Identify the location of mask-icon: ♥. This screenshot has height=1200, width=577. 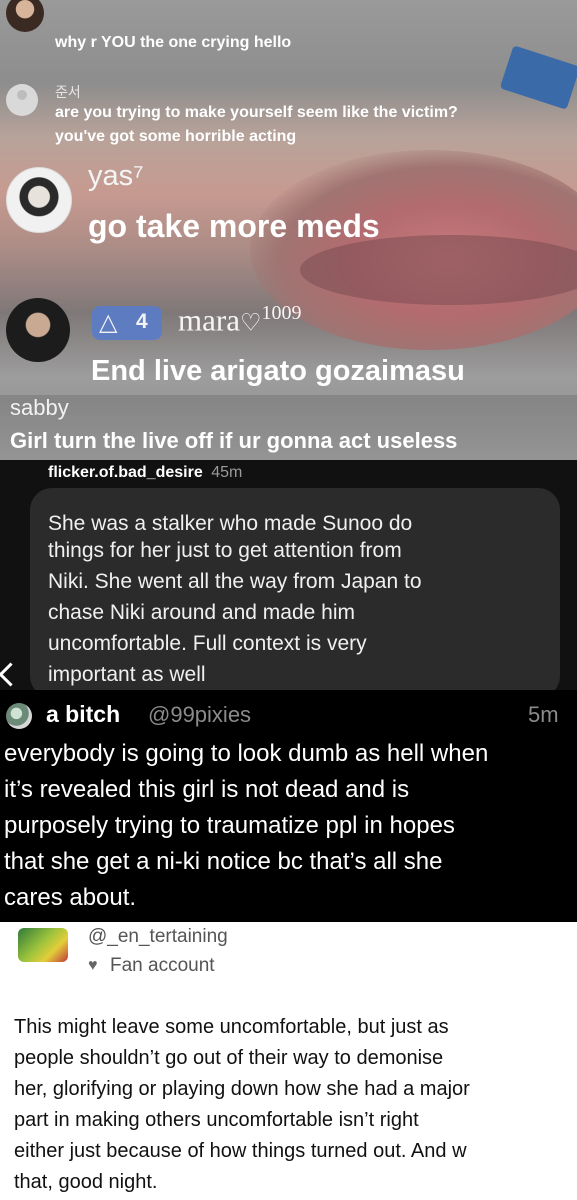
(93, 965).